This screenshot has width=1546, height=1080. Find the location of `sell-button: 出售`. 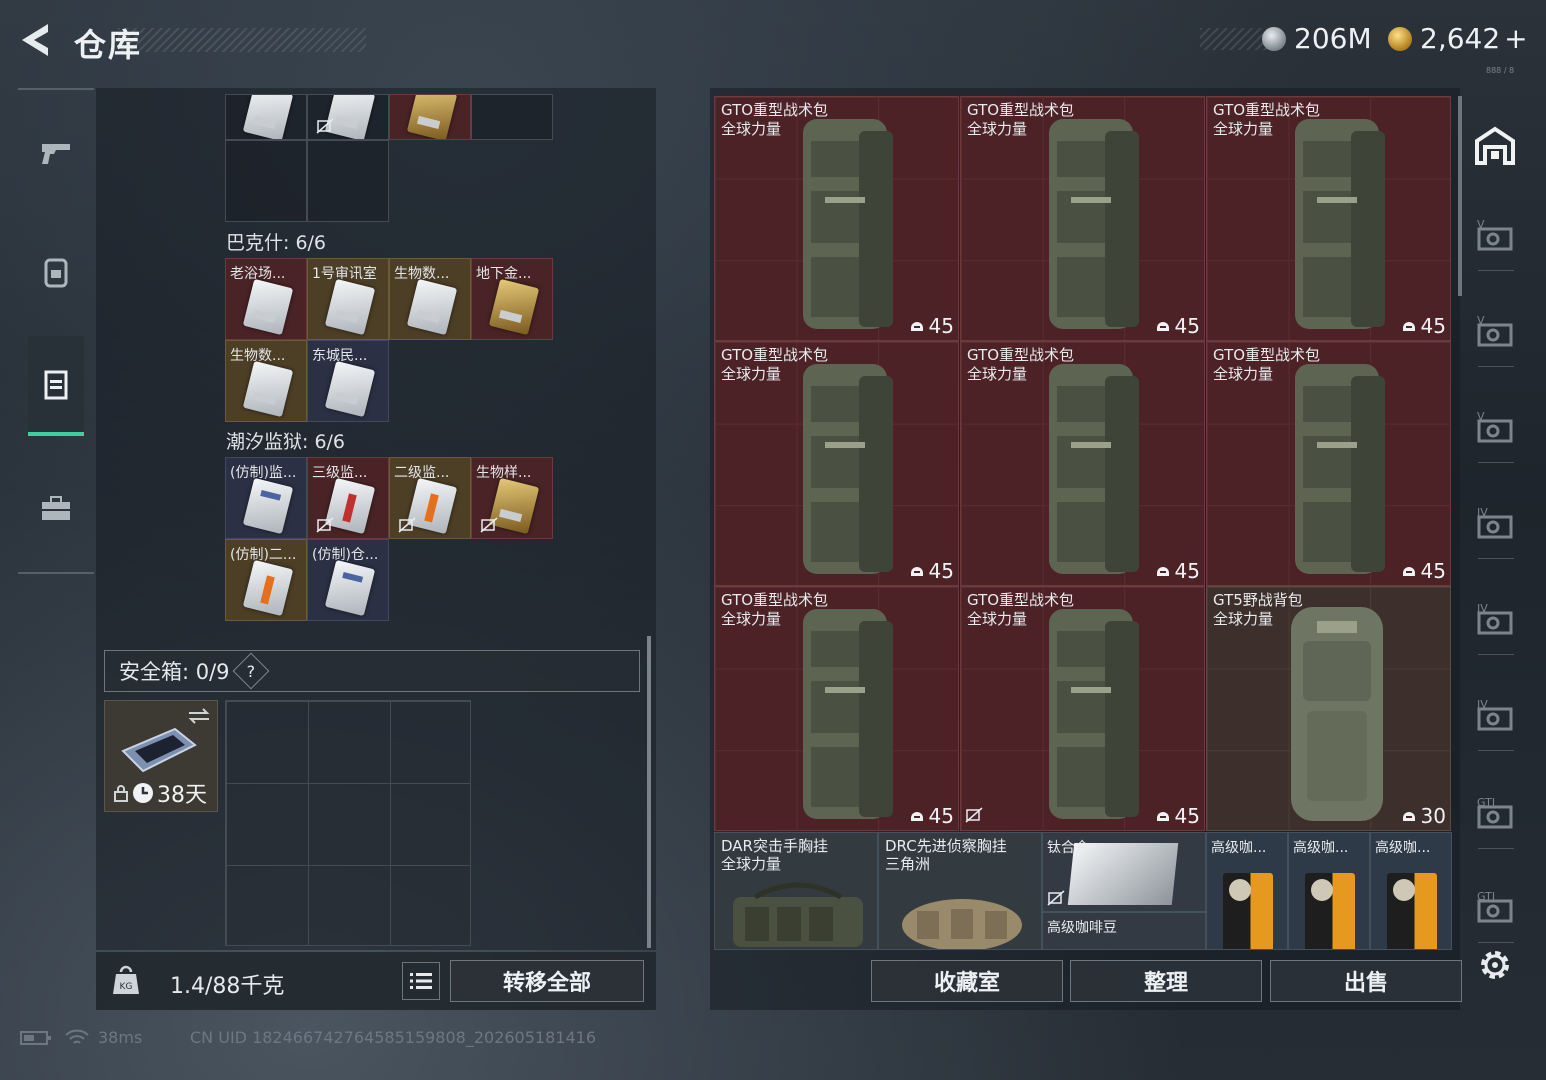

sell-button: 出售 is located at coordinates (1366, 981).